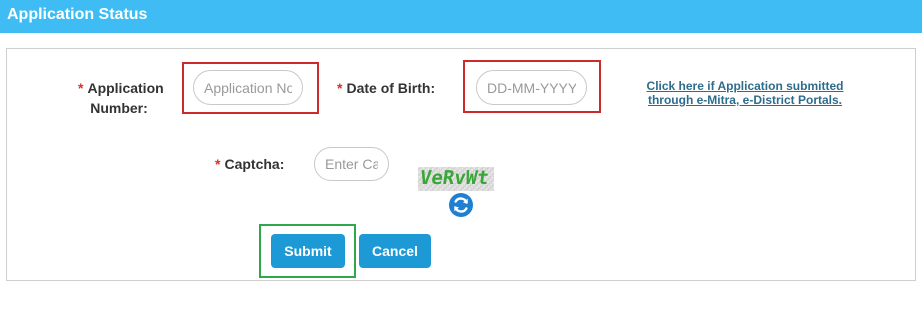 The image size is (922, 314). I want to click on captcha-image-text: VeRvWt, so click(454, 178).